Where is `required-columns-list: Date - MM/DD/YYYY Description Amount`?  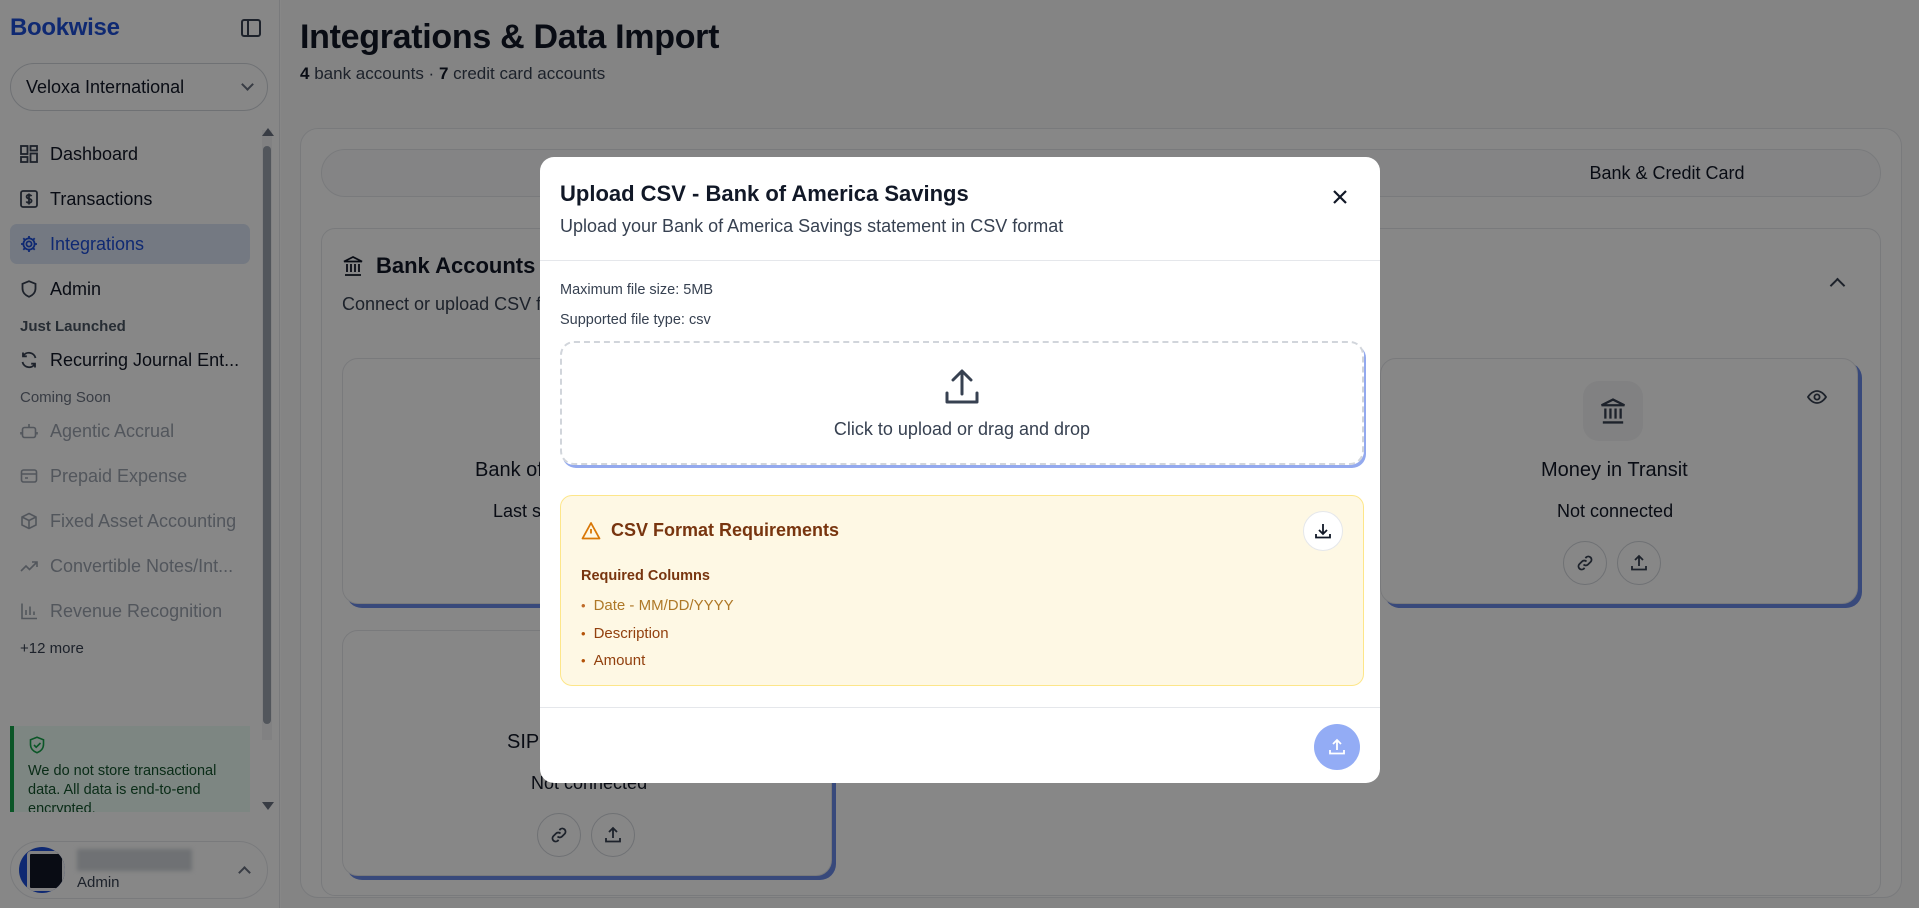
required-columns-list: Date - MM/DD/YYYY Description Amount is located at coordinates (657, 633).